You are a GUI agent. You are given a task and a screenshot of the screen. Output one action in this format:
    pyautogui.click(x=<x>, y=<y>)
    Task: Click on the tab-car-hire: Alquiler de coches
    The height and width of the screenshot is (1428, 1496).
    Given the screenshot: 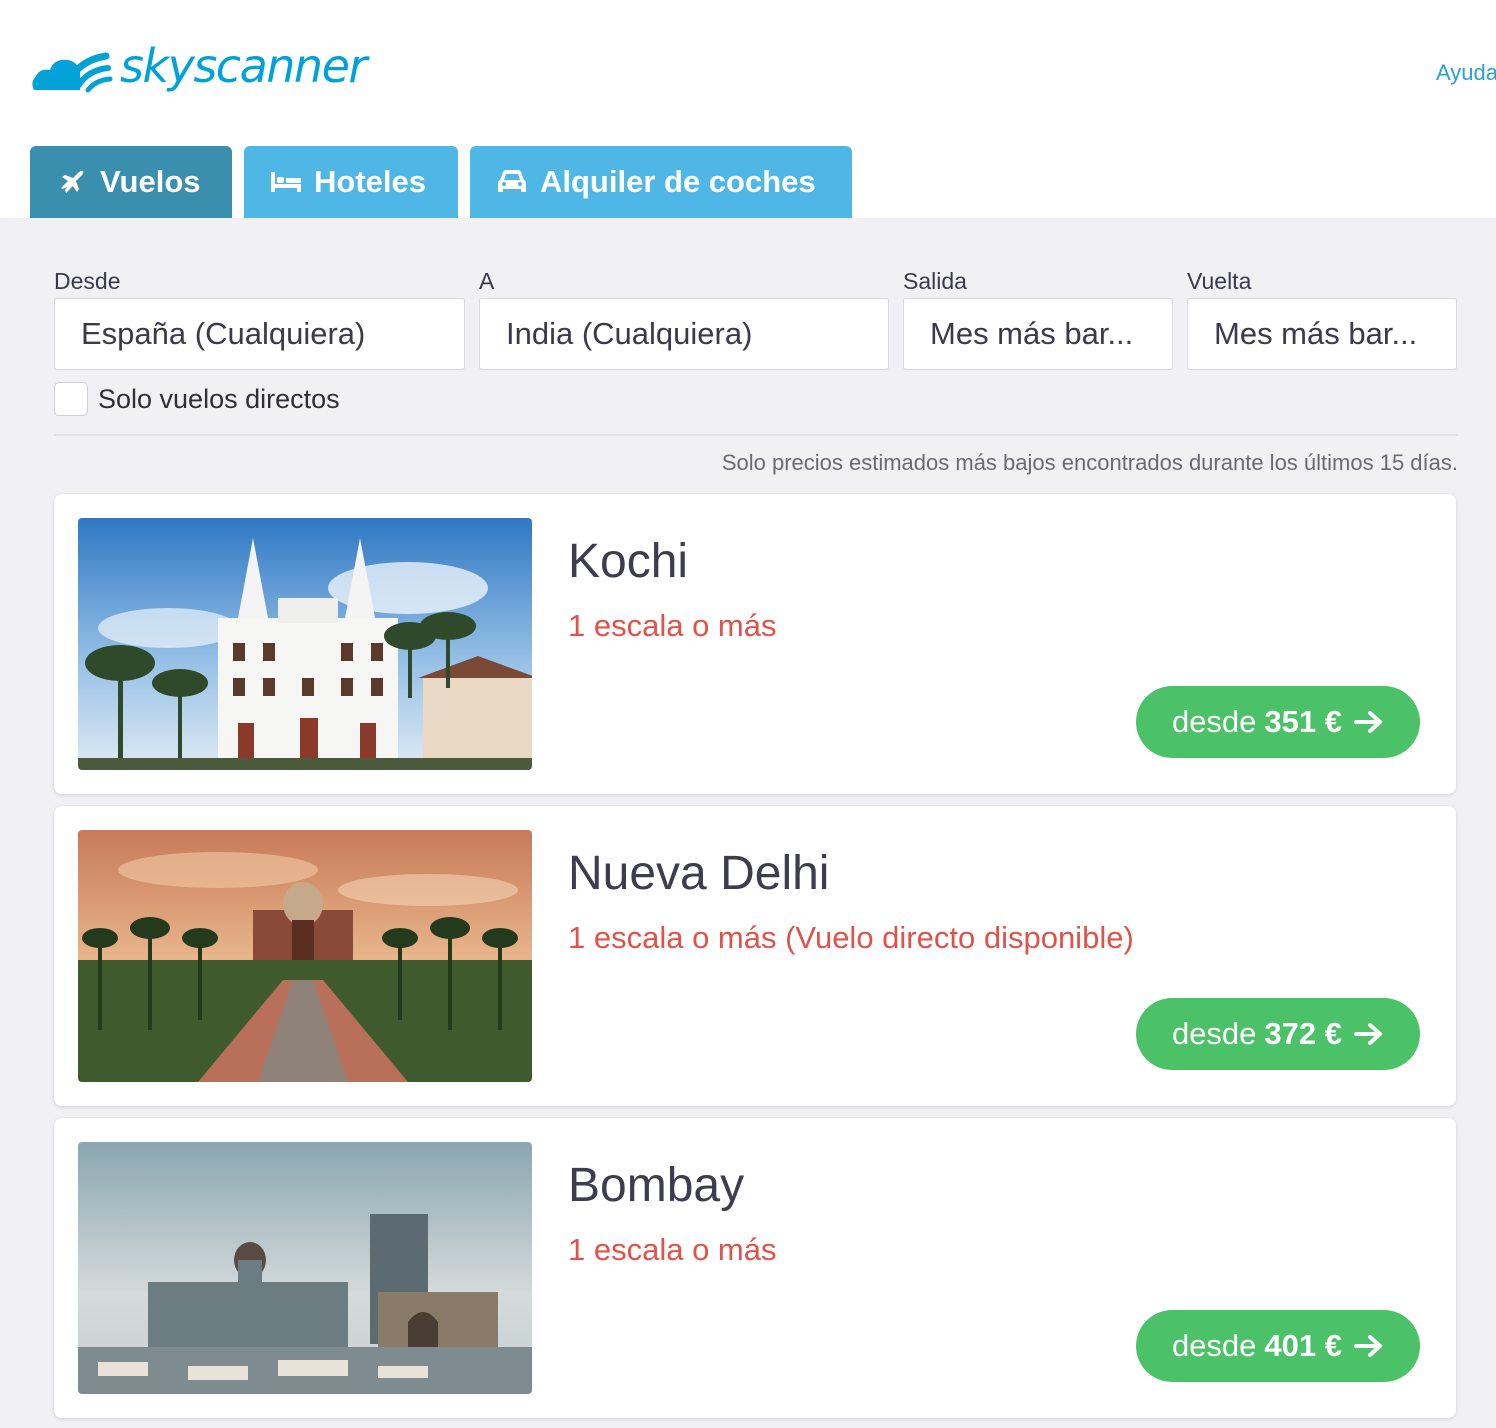 What is the action you would take?
    pyautogui.click(x=661, y=182)
    